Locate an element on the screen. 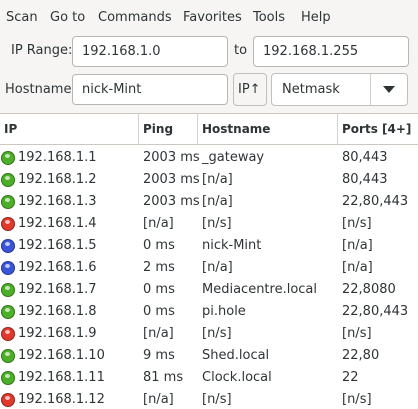 The height and width of the screenshot is (409, 418). table-header: IP Ping Hostname Ports [4+] is located at coordinates (209, 129).